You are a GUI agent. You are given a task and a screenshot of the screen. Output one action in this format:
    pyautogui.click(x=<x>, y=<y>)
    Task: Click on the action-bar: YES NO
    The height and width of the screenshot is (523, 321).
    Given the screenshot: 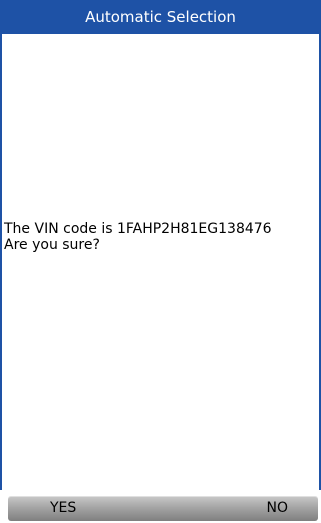 What is the action you would take?
    pyautogui.click(x=163, y=508)
    